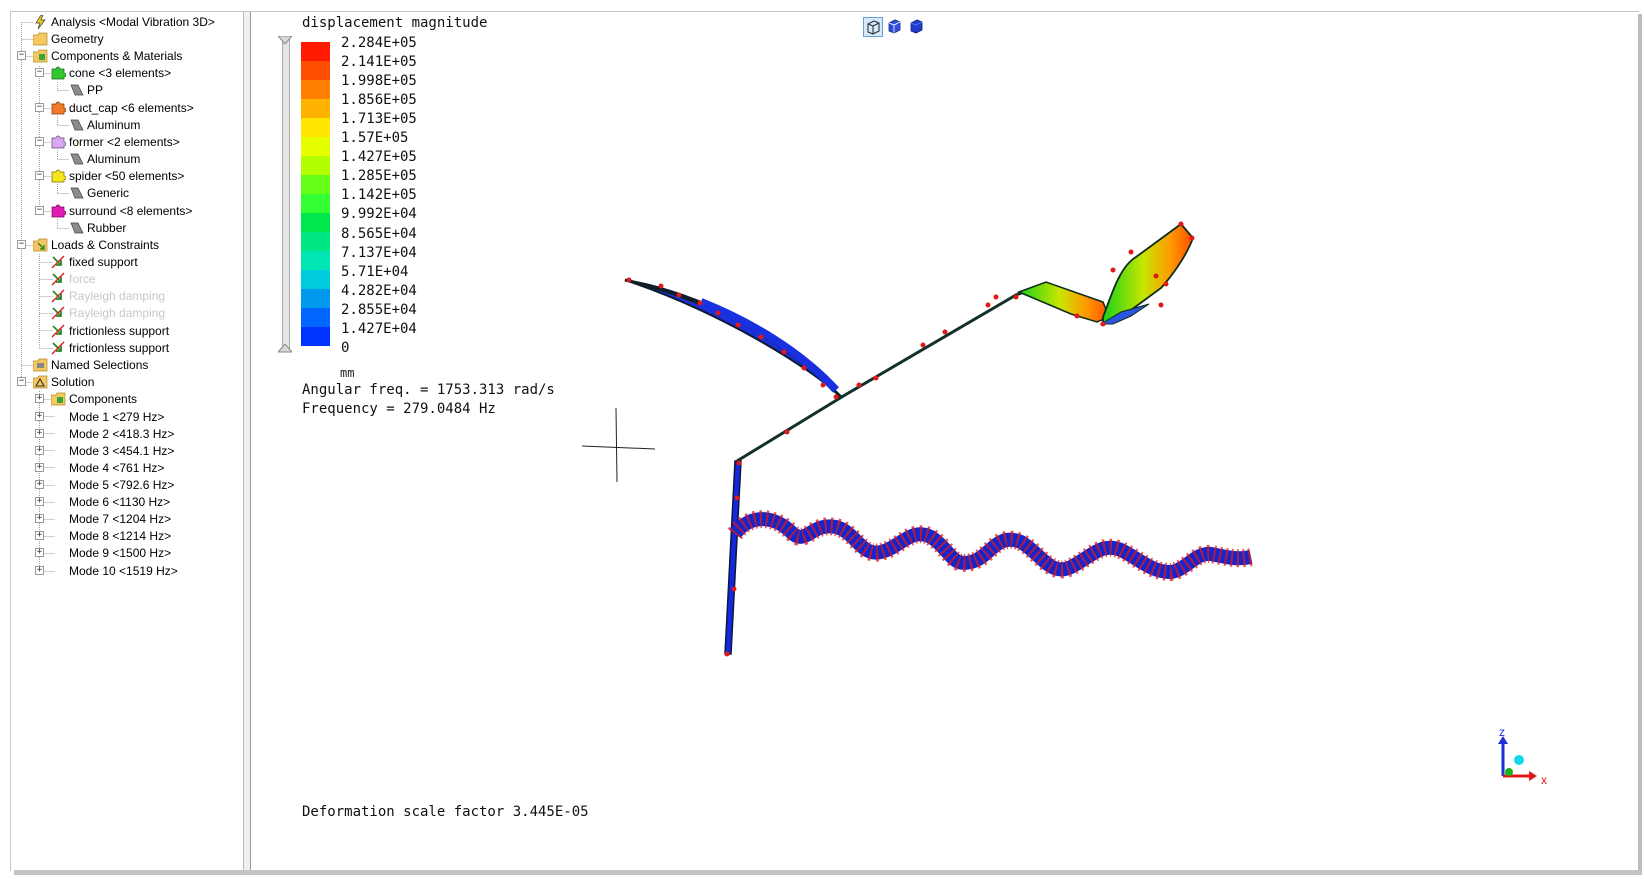  I want to click on tree-item-mode: + Mode 4 <761 Hz>, so click(127, 468).